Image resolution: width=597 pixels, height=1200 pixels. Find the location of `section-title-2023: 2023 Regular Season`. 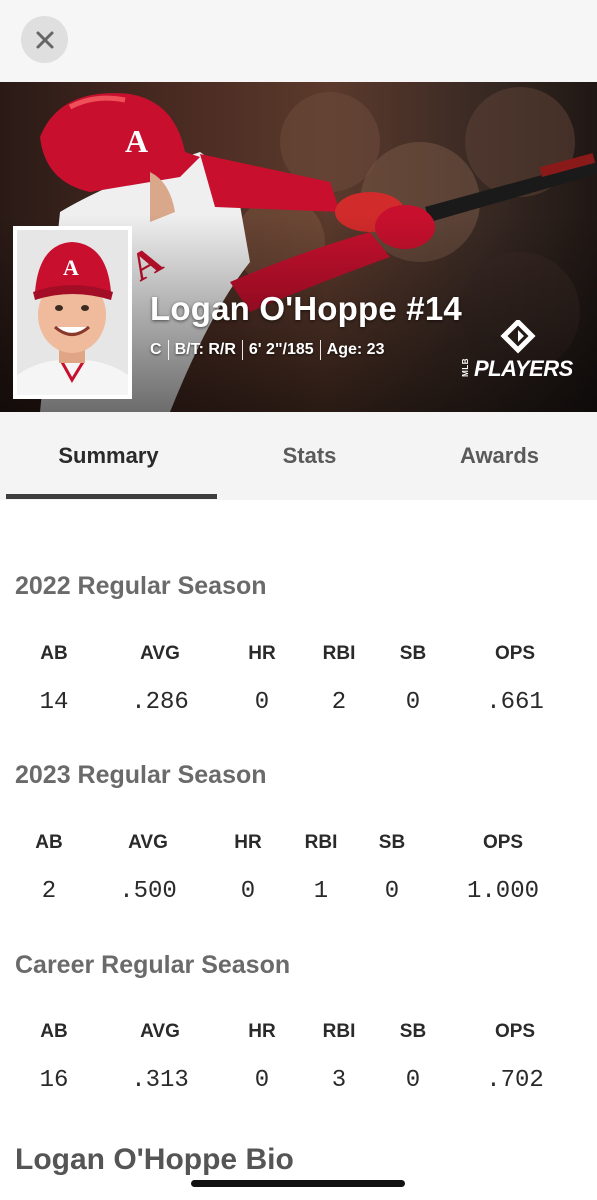

section-title-2023: 2023 Regular Season is located at coordinates (141, 775).